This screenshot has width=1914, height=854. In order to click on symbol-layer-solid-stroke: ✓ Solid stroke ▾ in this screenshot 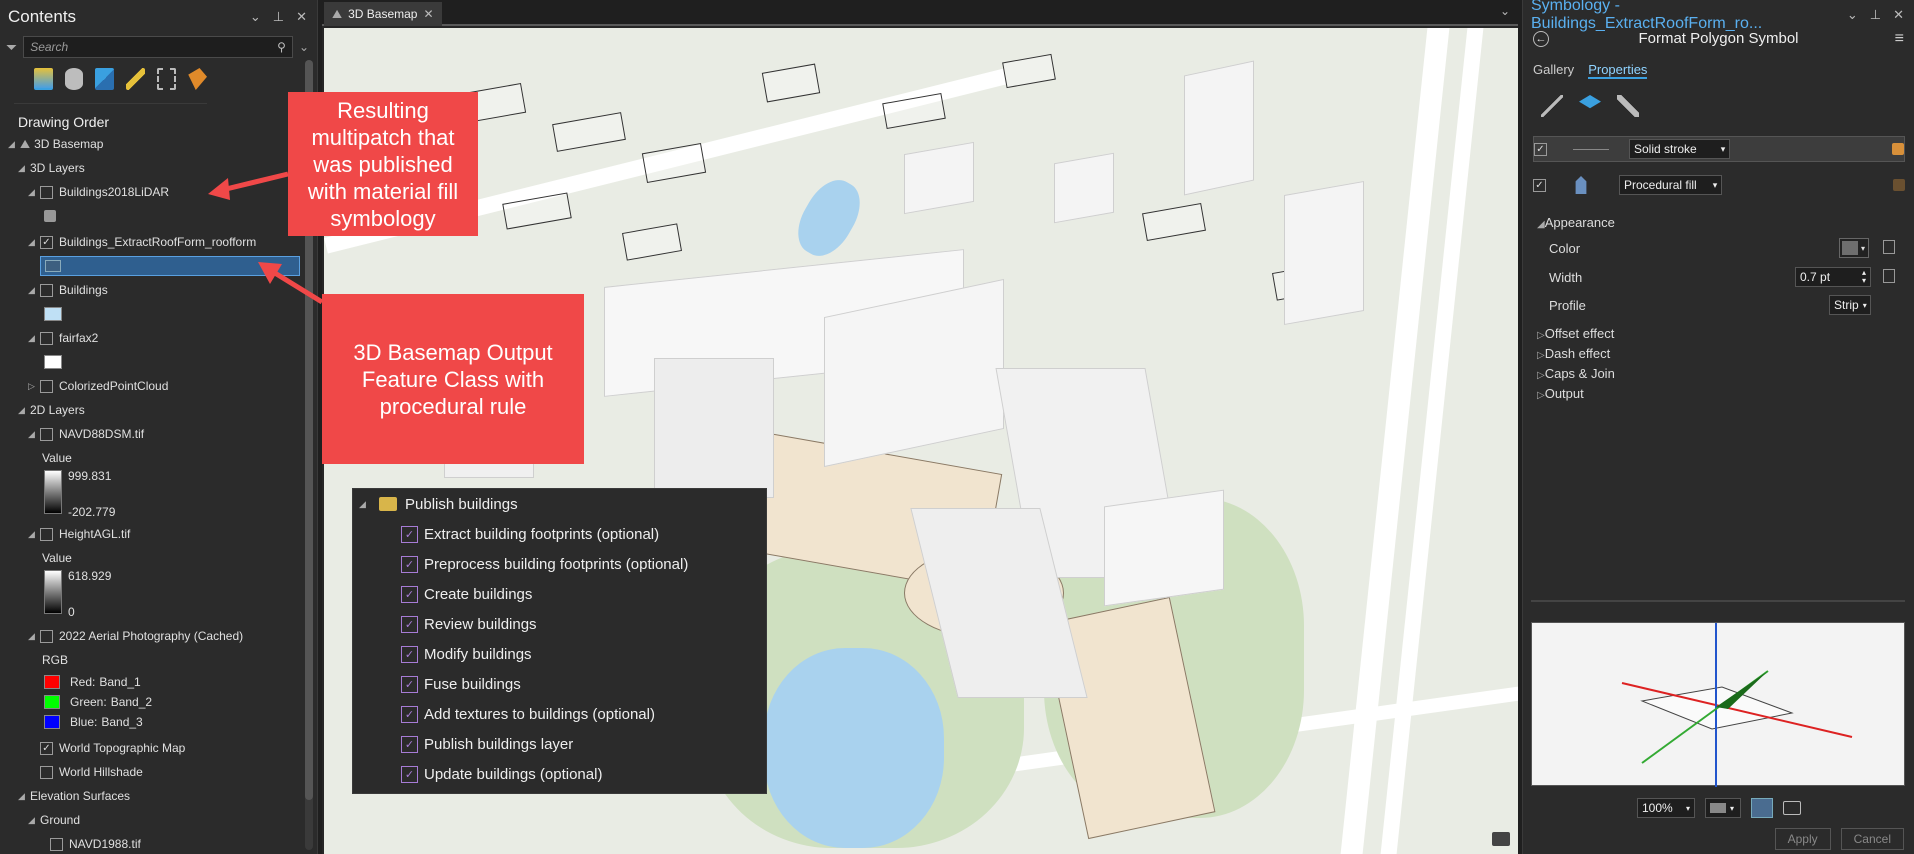, I will do `click(1719, 149)`.